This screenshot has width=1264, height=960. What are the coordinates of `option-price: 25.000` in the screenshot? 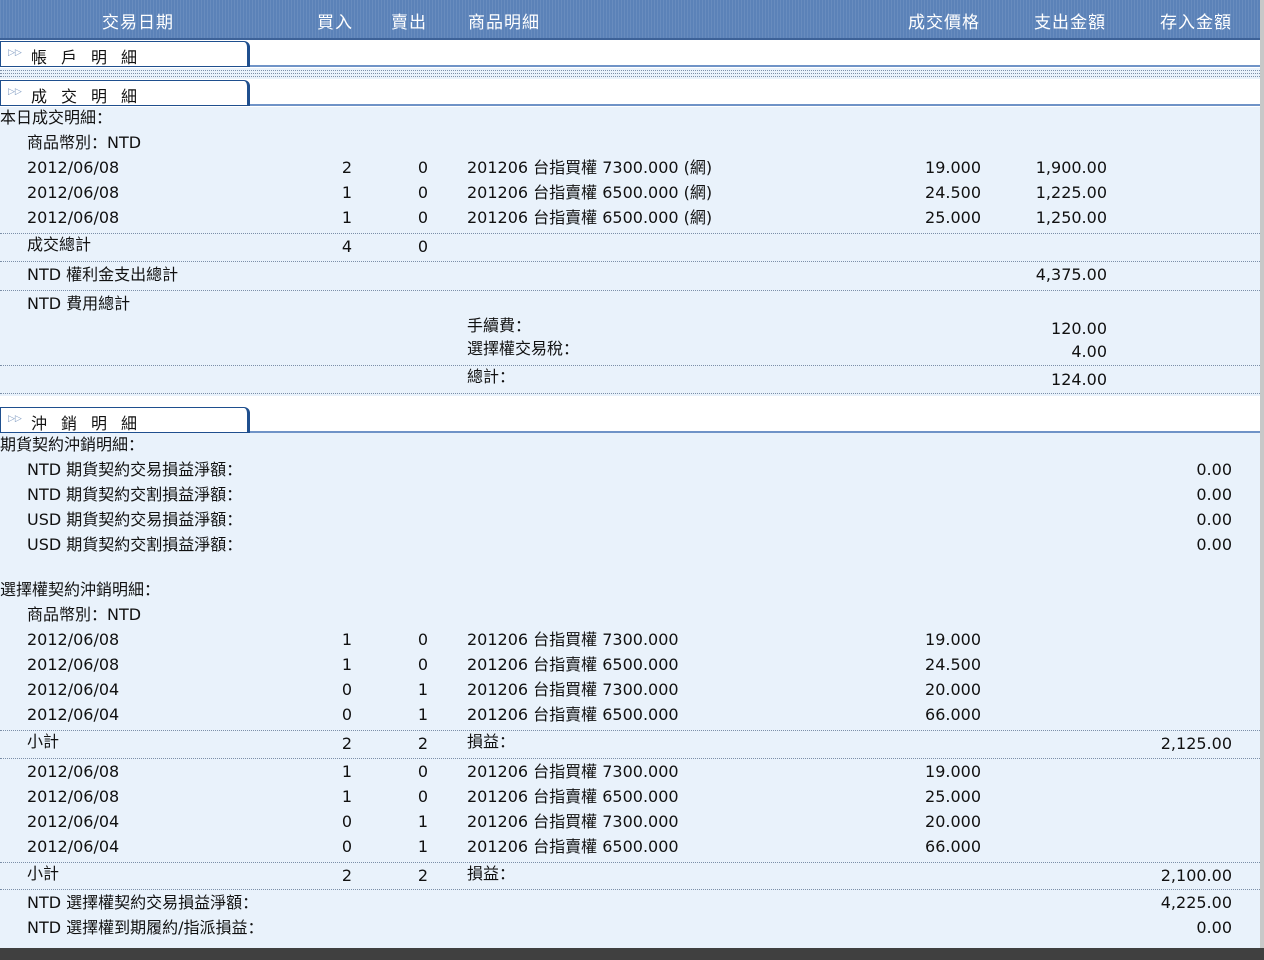 It's located at (953, 796).